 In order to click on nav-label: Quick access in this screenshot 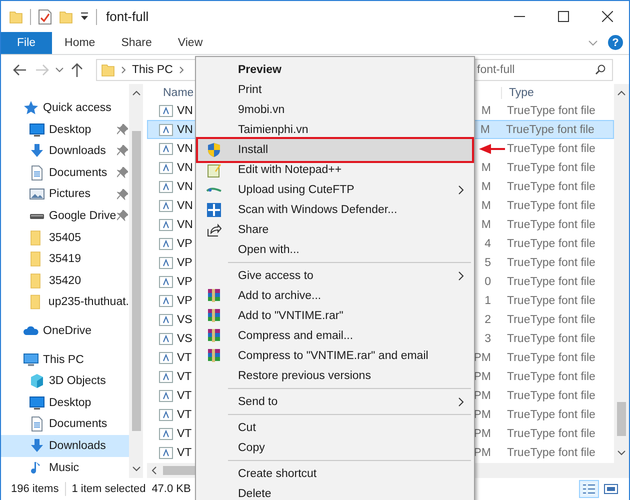, I will do `click(77, 108)`.